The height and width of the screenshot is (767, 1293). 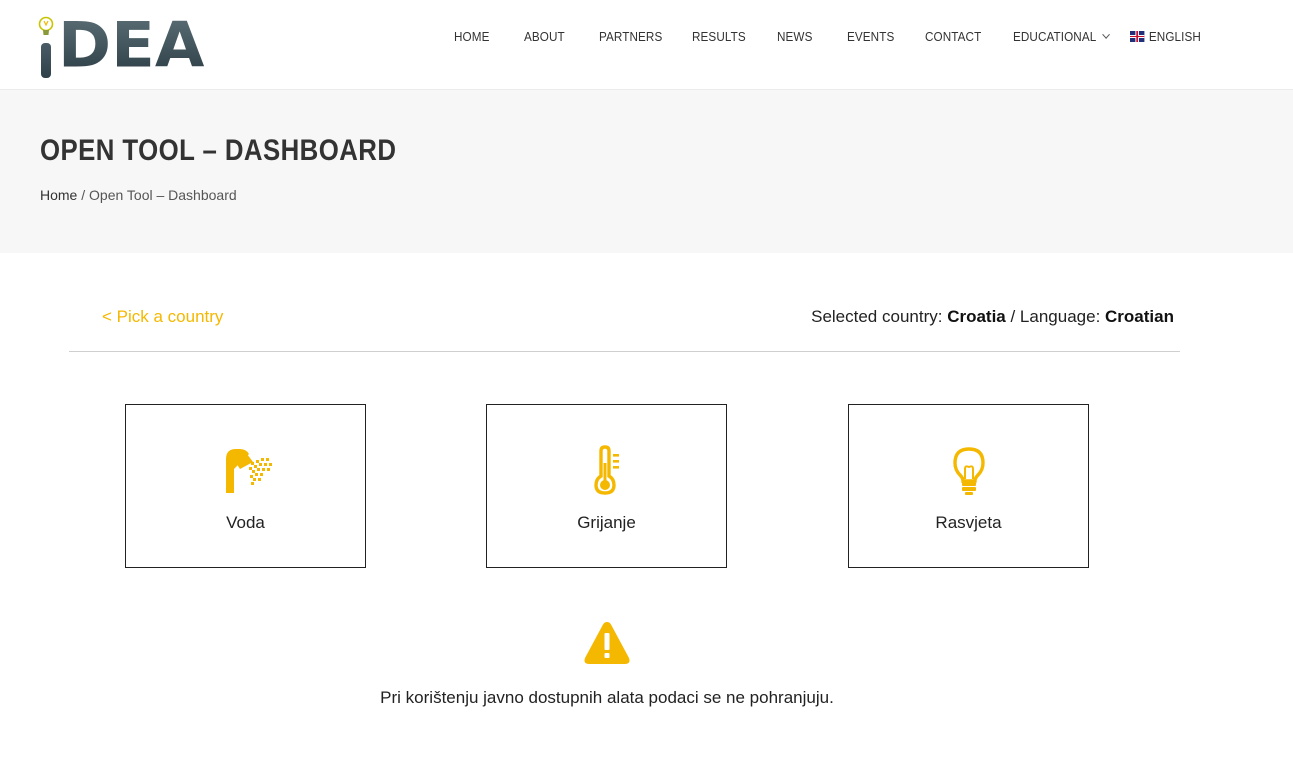 What do you see at coordinates (719, 36) in the screenshot?
I see `nav-results: RESULTS` at bounding box center [719, 36].